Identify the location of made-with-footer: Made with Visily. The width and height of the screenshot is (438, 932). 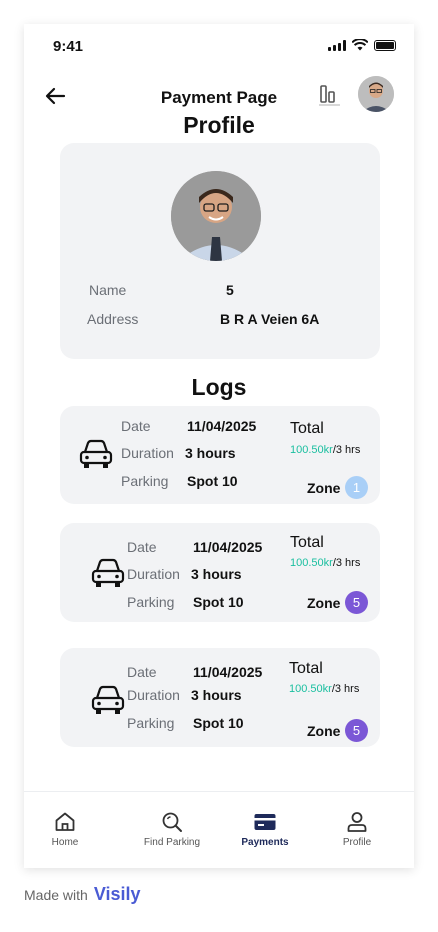
(82, 894).